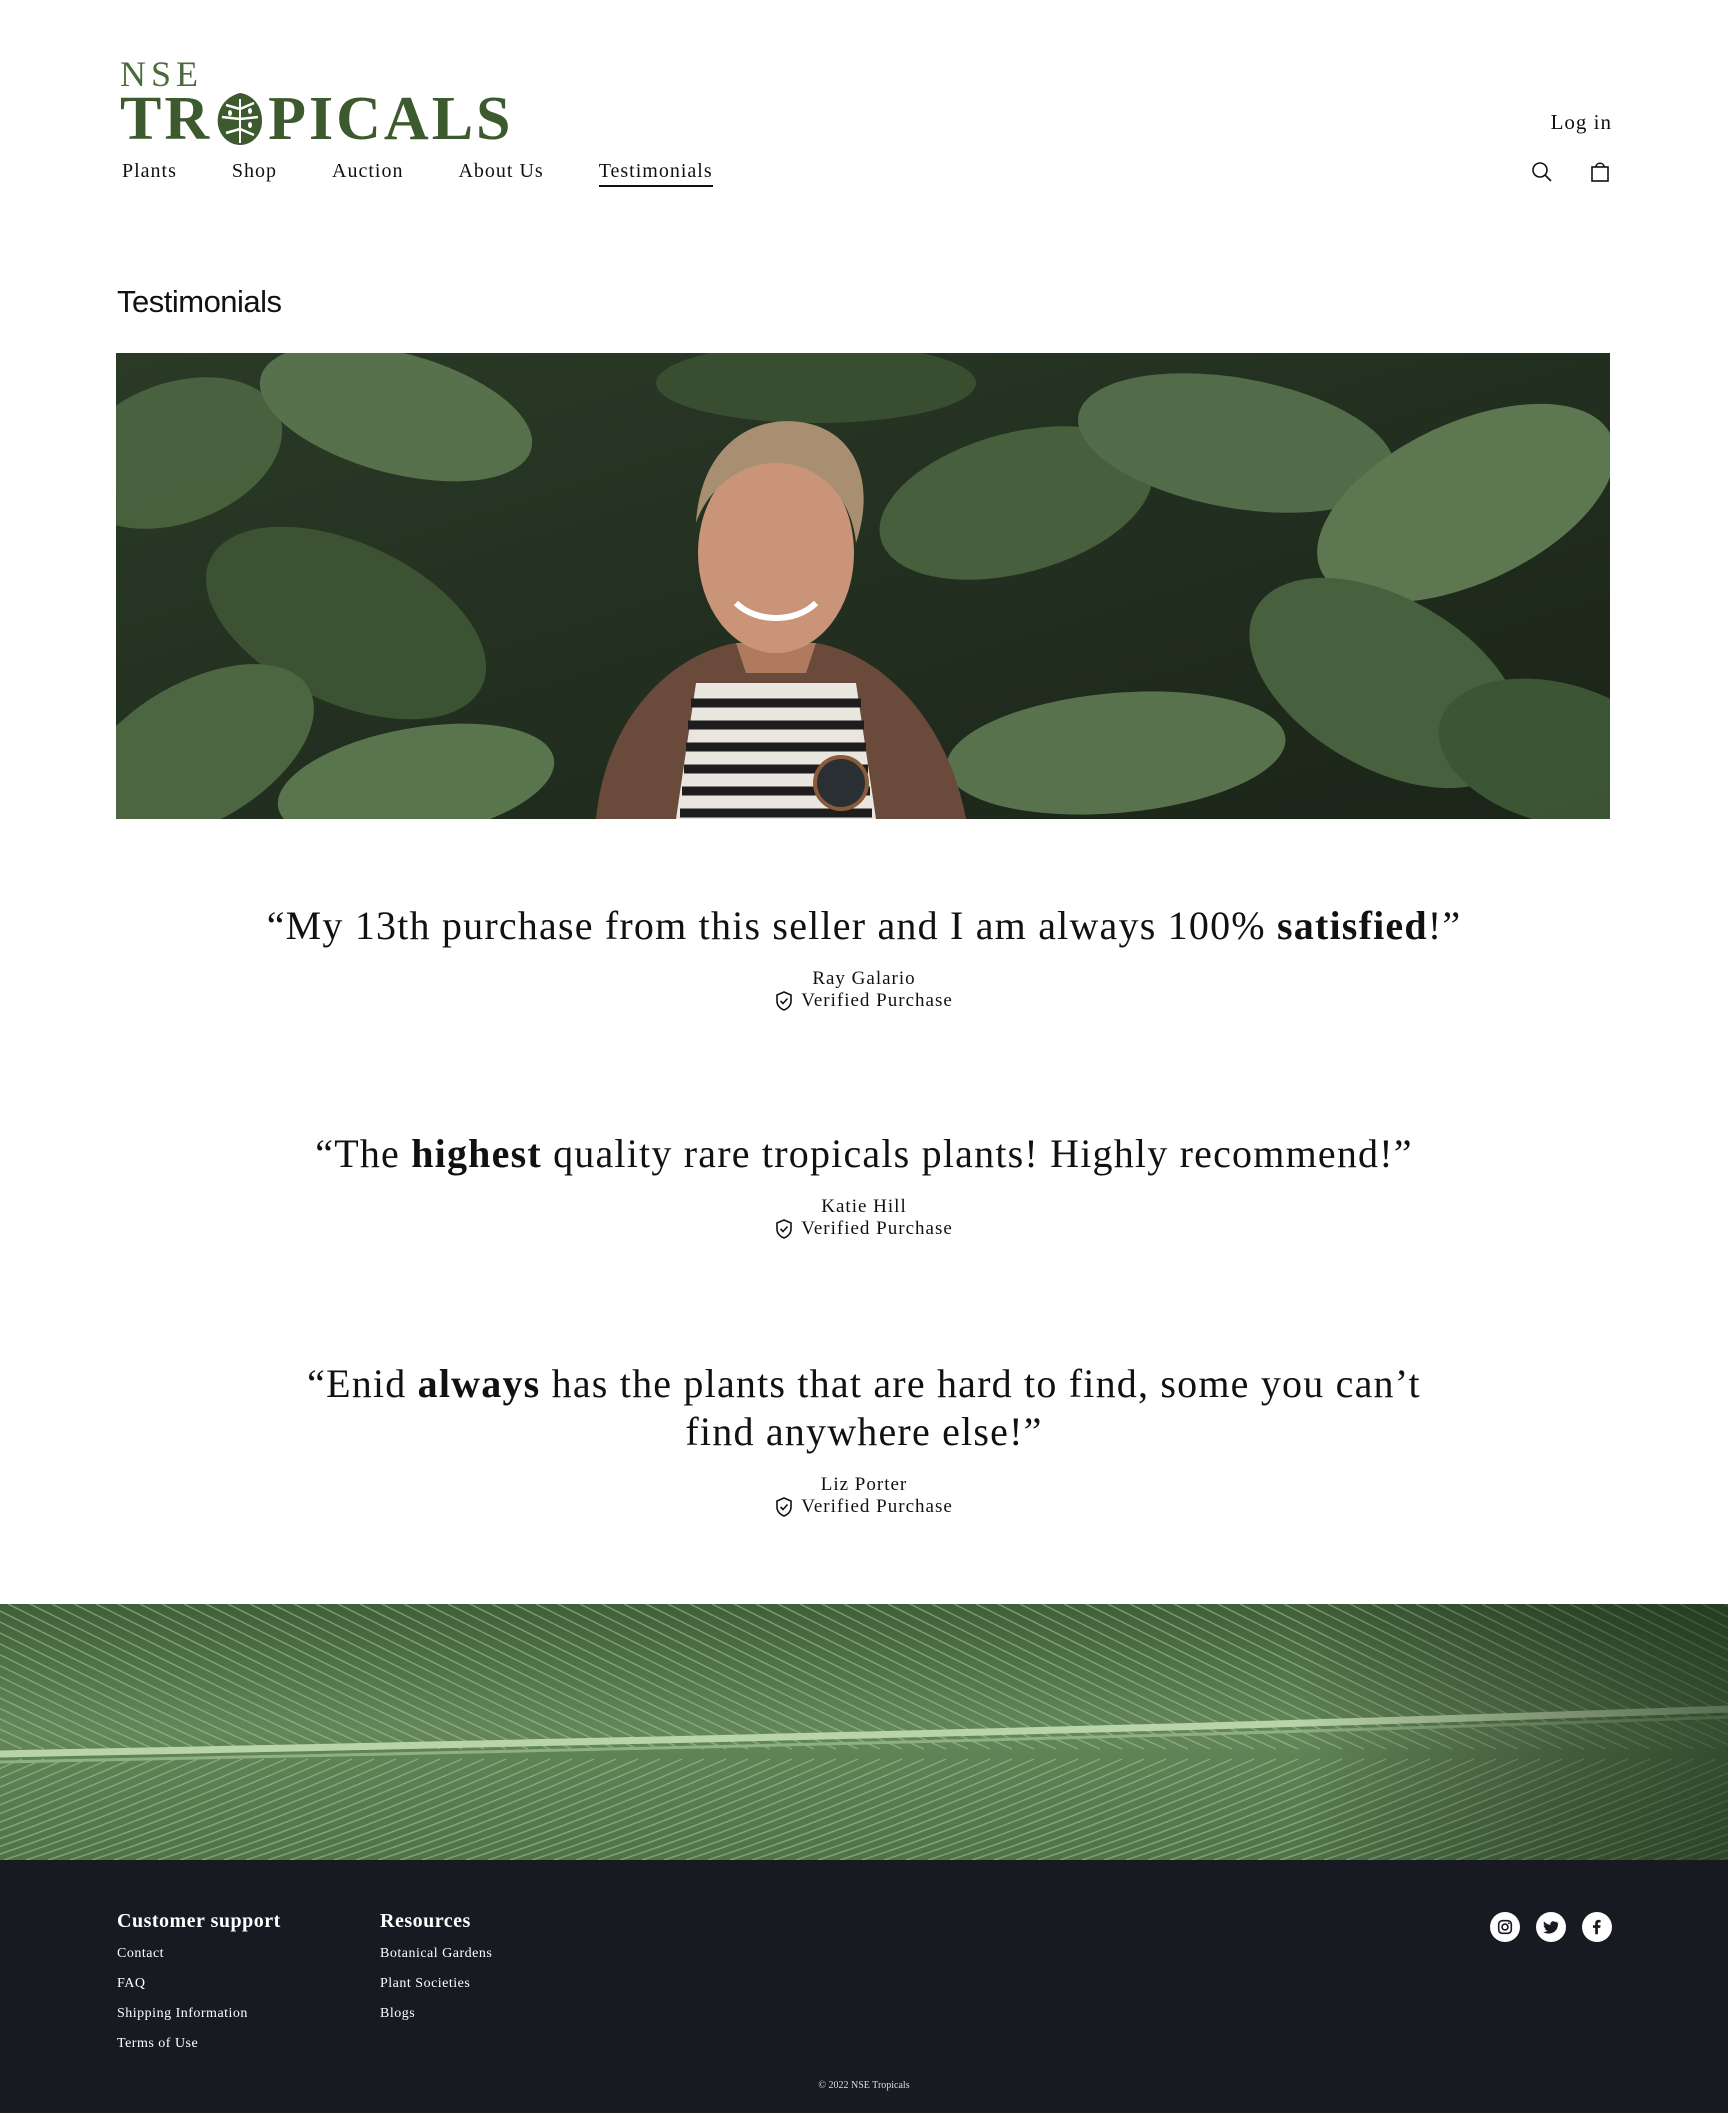 This screenshot has width=1728, height=2113. What do you see at coordinates (425, 1921) in the screenshot?
I see `footer-heading: Resources` at bounding box center [425, 1921].